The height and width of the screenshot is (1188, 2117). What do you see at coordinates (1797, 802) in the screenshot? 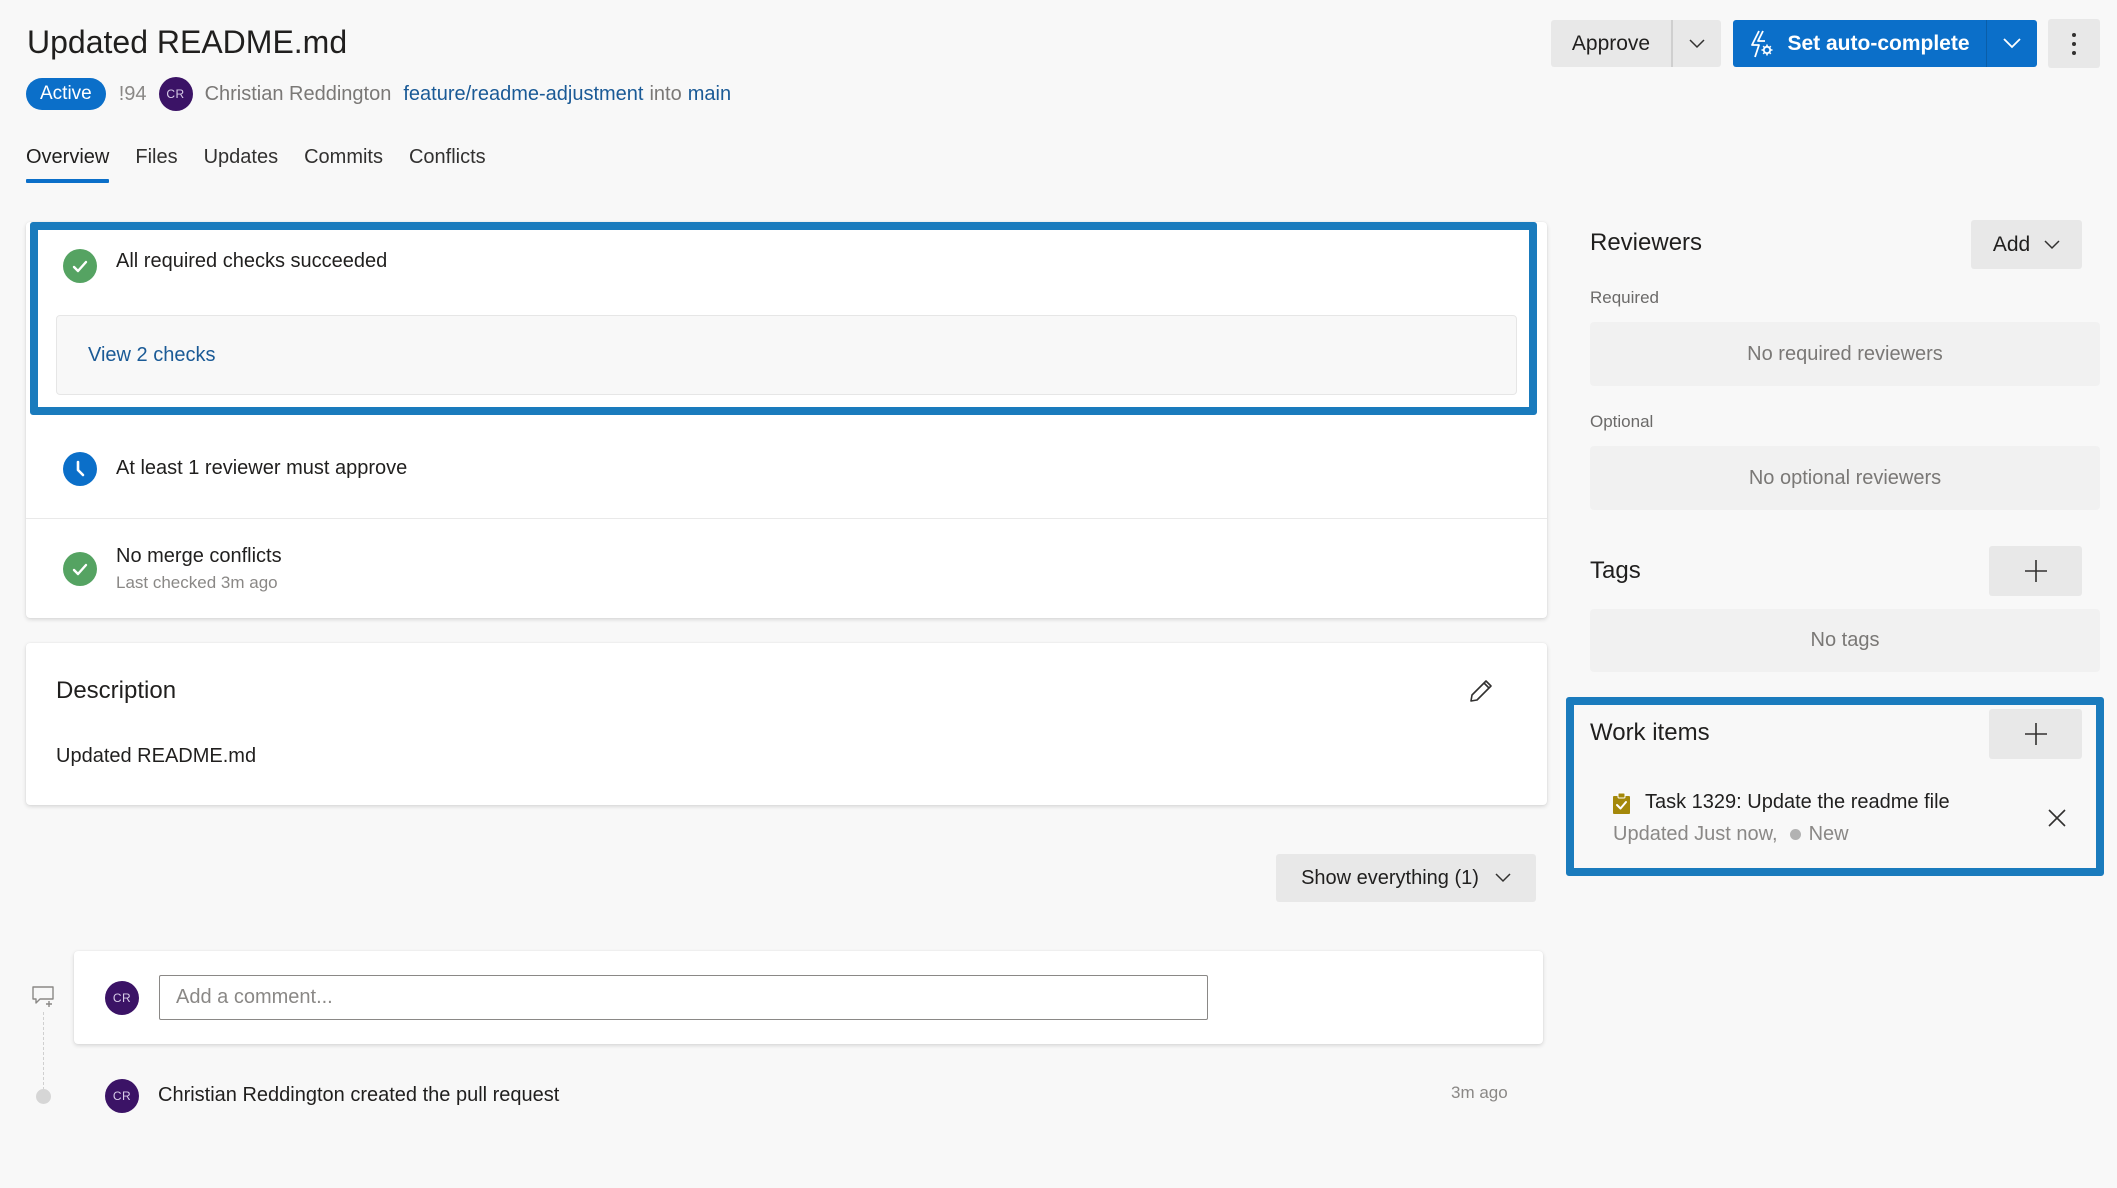
I see `work-item-link: Task 1329: Update the readme file` at bounding box center [1797, 802].